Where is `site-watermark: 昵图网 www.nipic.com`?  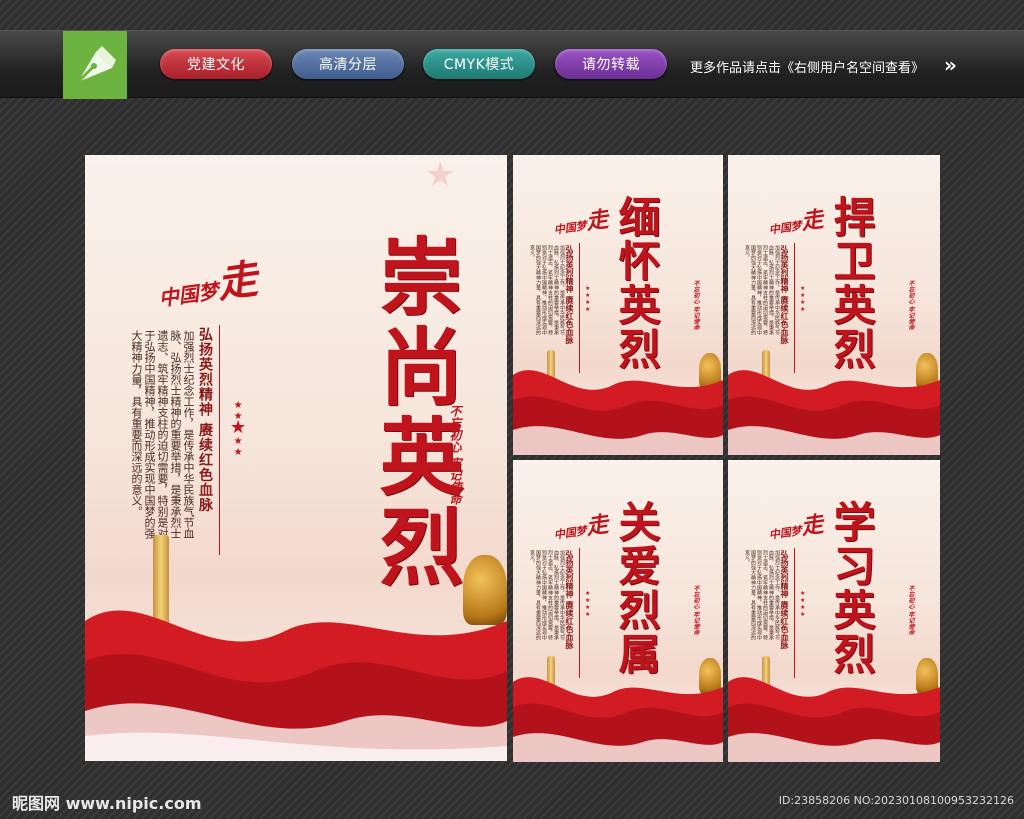
site-watermark: 昵图网 www.nipic.com is located at coordinates (107, 803).